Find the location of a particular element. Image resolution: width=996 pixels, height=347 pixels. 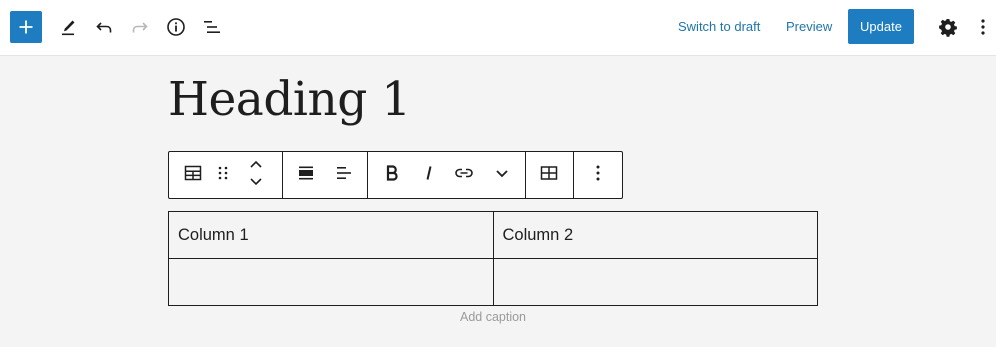

edit-table-icon is located at coordinates (549, 175).